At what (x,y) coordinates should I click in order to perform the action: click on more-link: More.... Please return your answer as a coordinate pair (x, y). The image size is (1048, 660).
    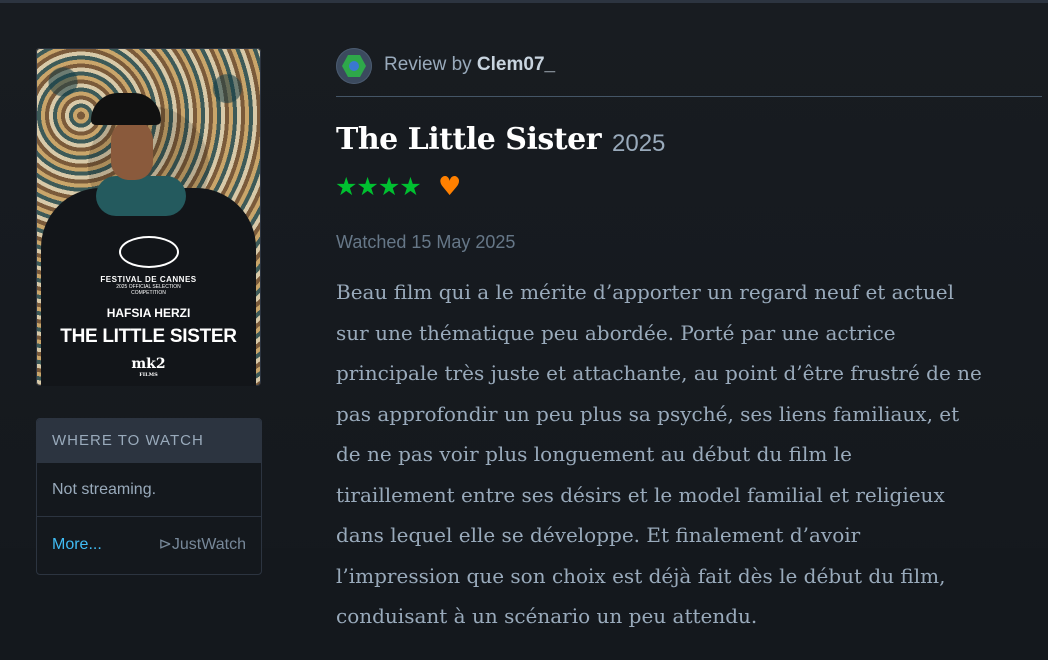
    Looking at the image, I should click on (77, 544).